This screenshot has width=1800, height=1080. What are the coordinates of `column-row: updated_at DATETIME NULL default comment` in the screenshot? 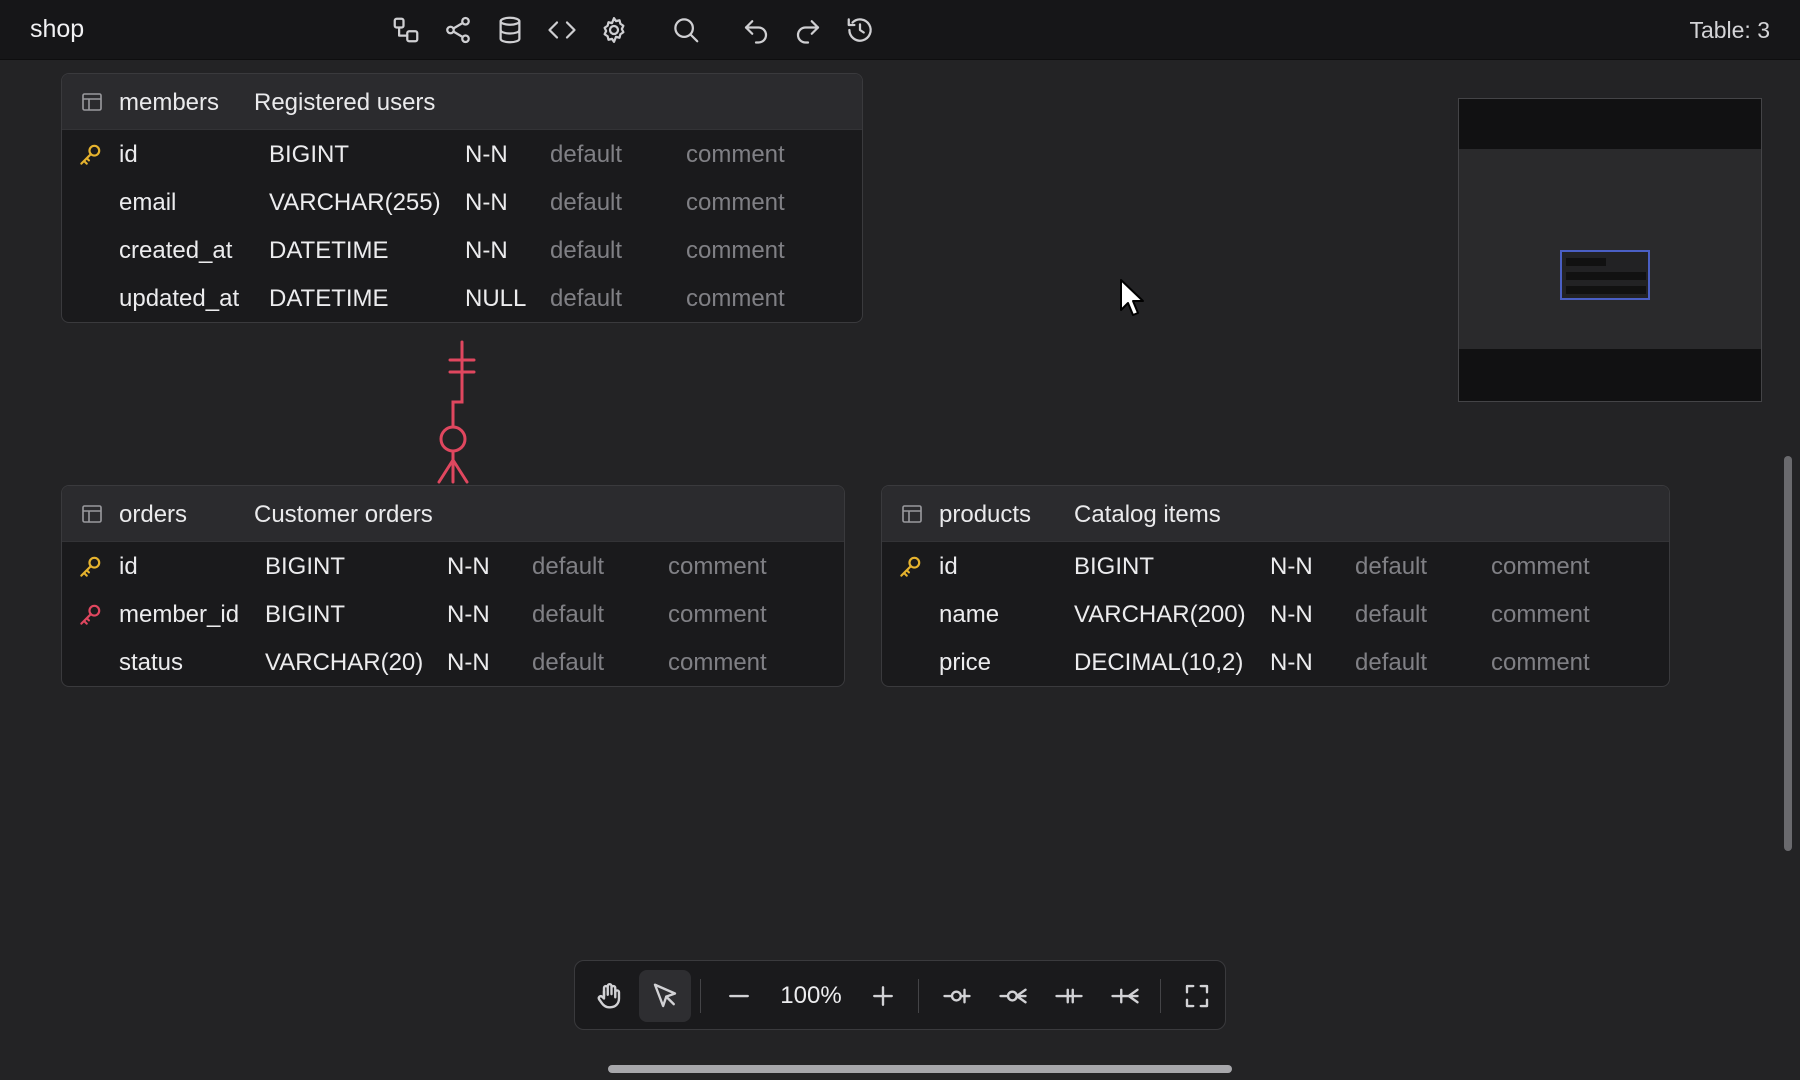 It's located at (462, 298).